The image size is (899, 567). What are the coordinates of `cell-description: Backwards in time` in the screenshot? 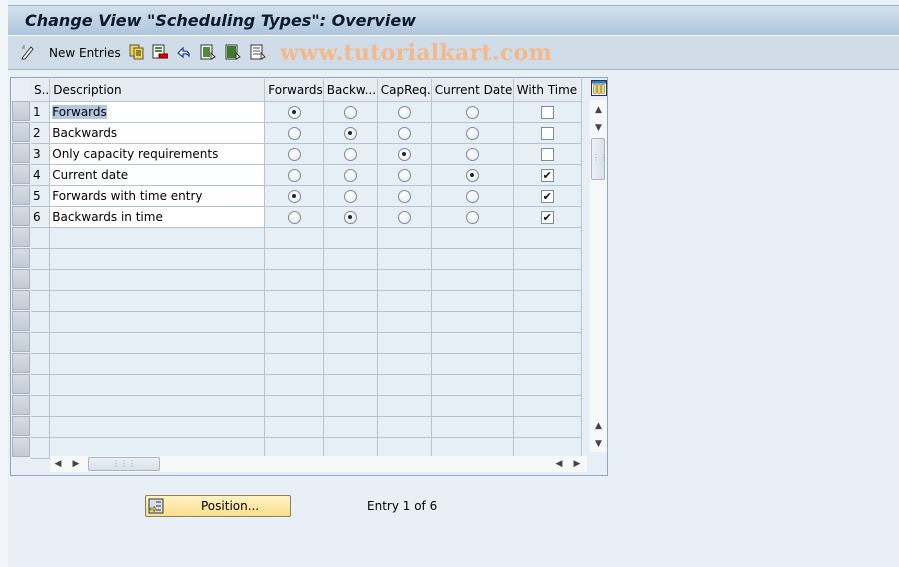 It's located at (157, 217).